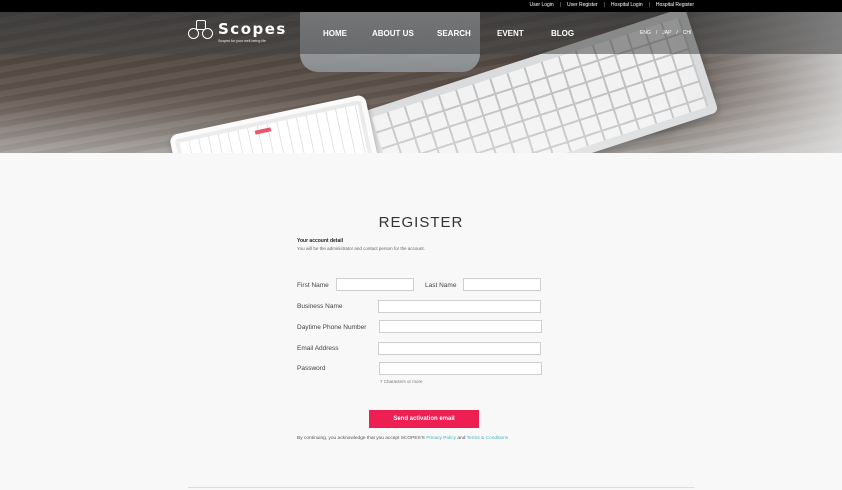  What do you see at coordinates (311, 368) in the screenshot?
I see `password-label: Password` at bounding box center [311, 368].